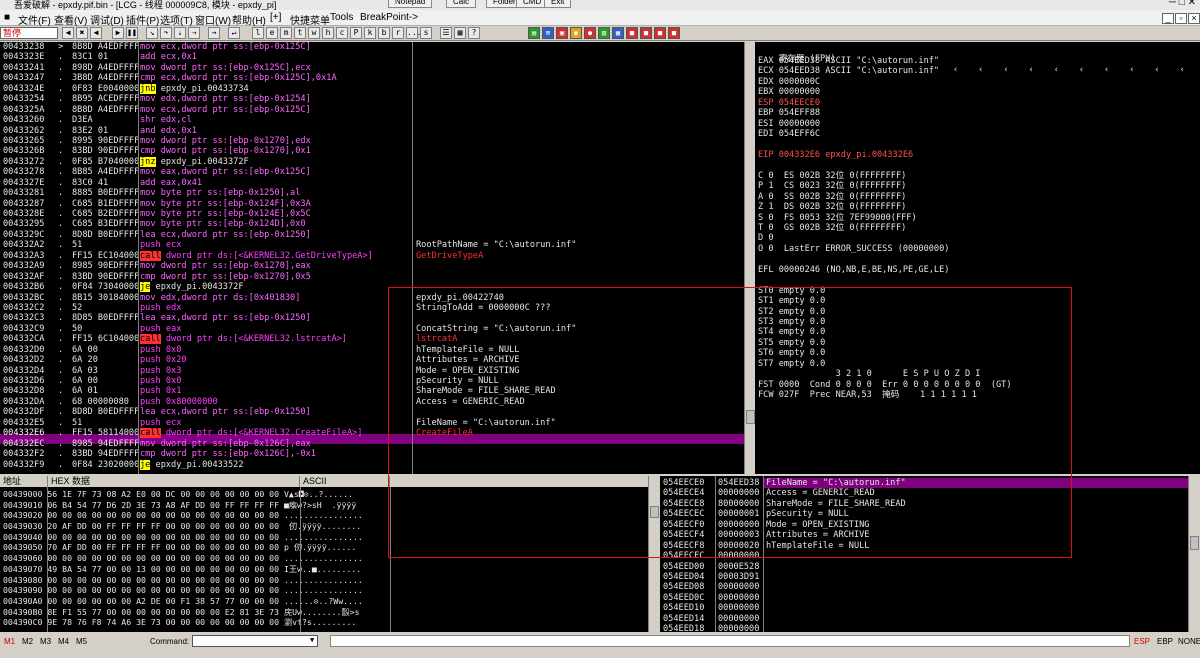  I want to click on marker-m1: M1, so click(9, 641).